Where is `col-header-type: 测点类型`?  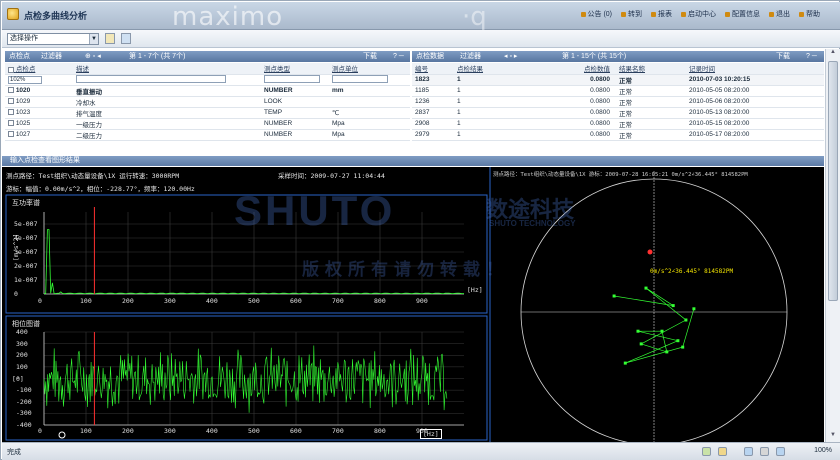 col-header-type: 测点类型 is located at coordinates (295, 69).